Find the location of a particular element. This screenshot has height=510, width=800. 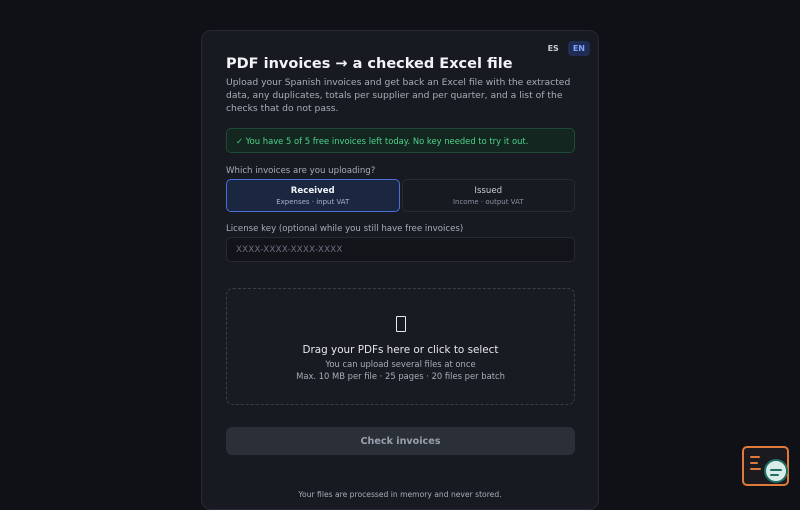

invoice-type-label: Which invoices are you uploading? is located at coordinates (301, 171).